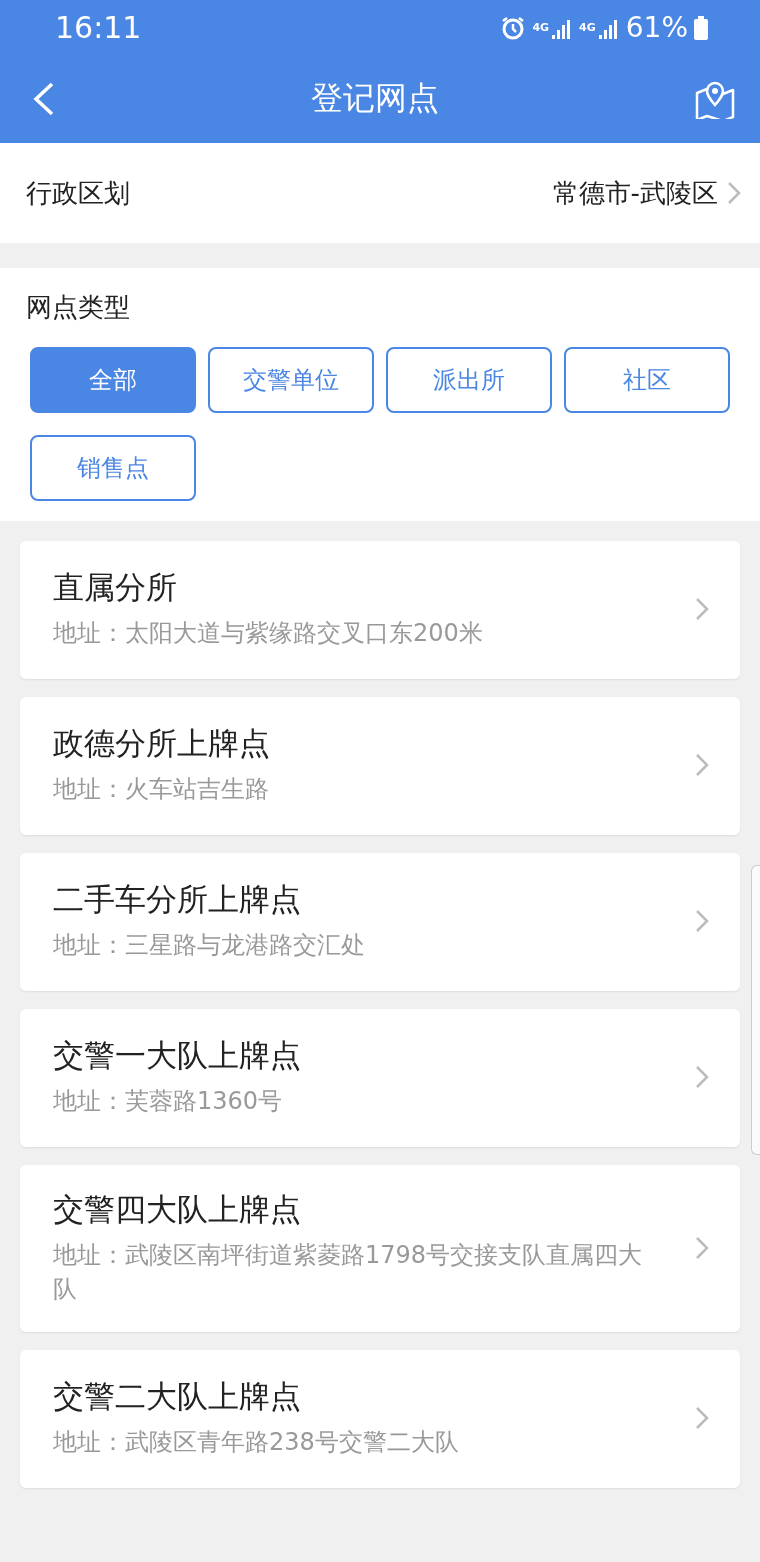 The height and width of the screenshot is (1562, 760). What do you see at coordinates (177, 1397) in the screenshot?
I see `site-name: 交警二大队上牌点` at bounding box center [177, 1397].